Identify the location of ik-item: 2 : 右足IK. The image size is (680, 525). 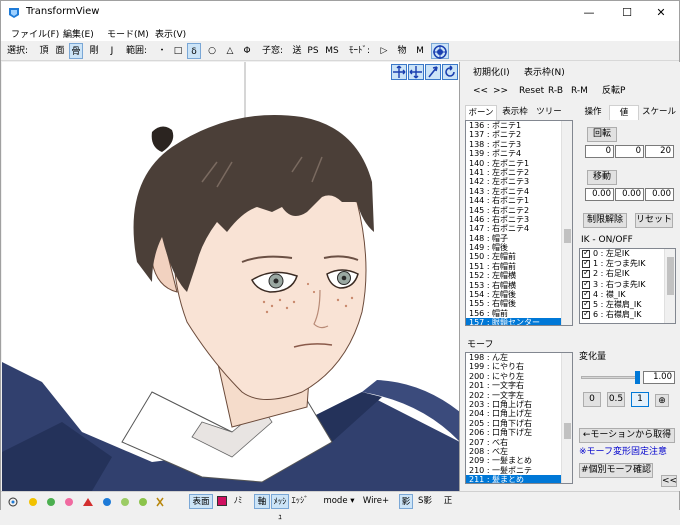
(627, 273).